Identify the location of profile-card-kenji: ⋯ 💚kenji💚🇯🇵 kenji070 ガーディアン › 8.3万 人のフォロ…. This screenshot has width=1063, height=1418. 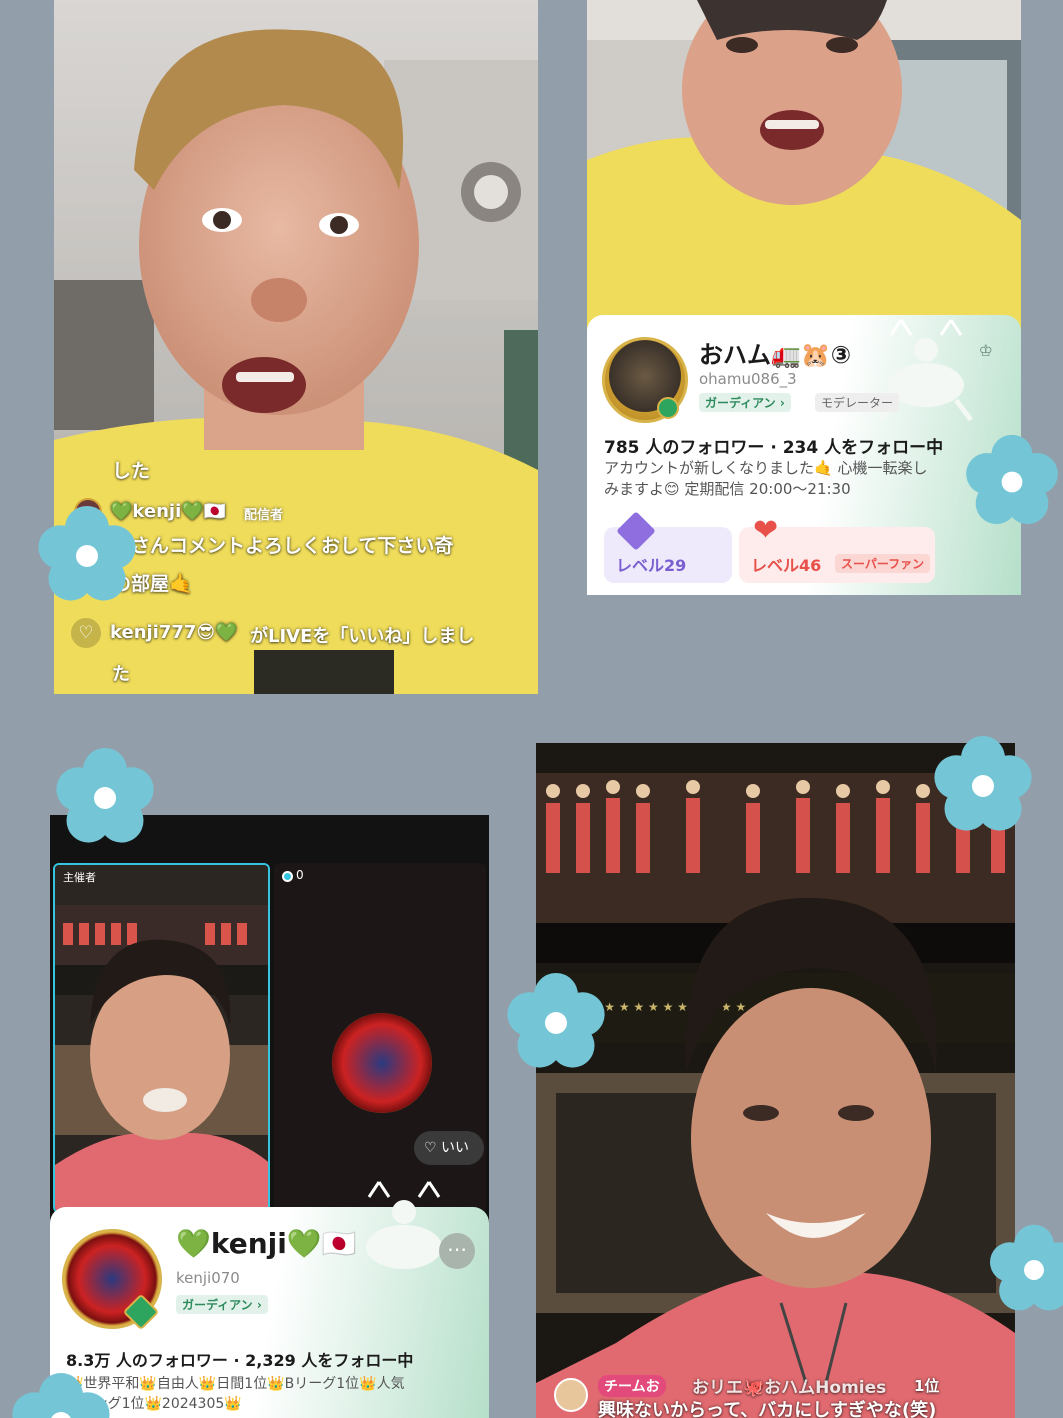
(269, 1299).